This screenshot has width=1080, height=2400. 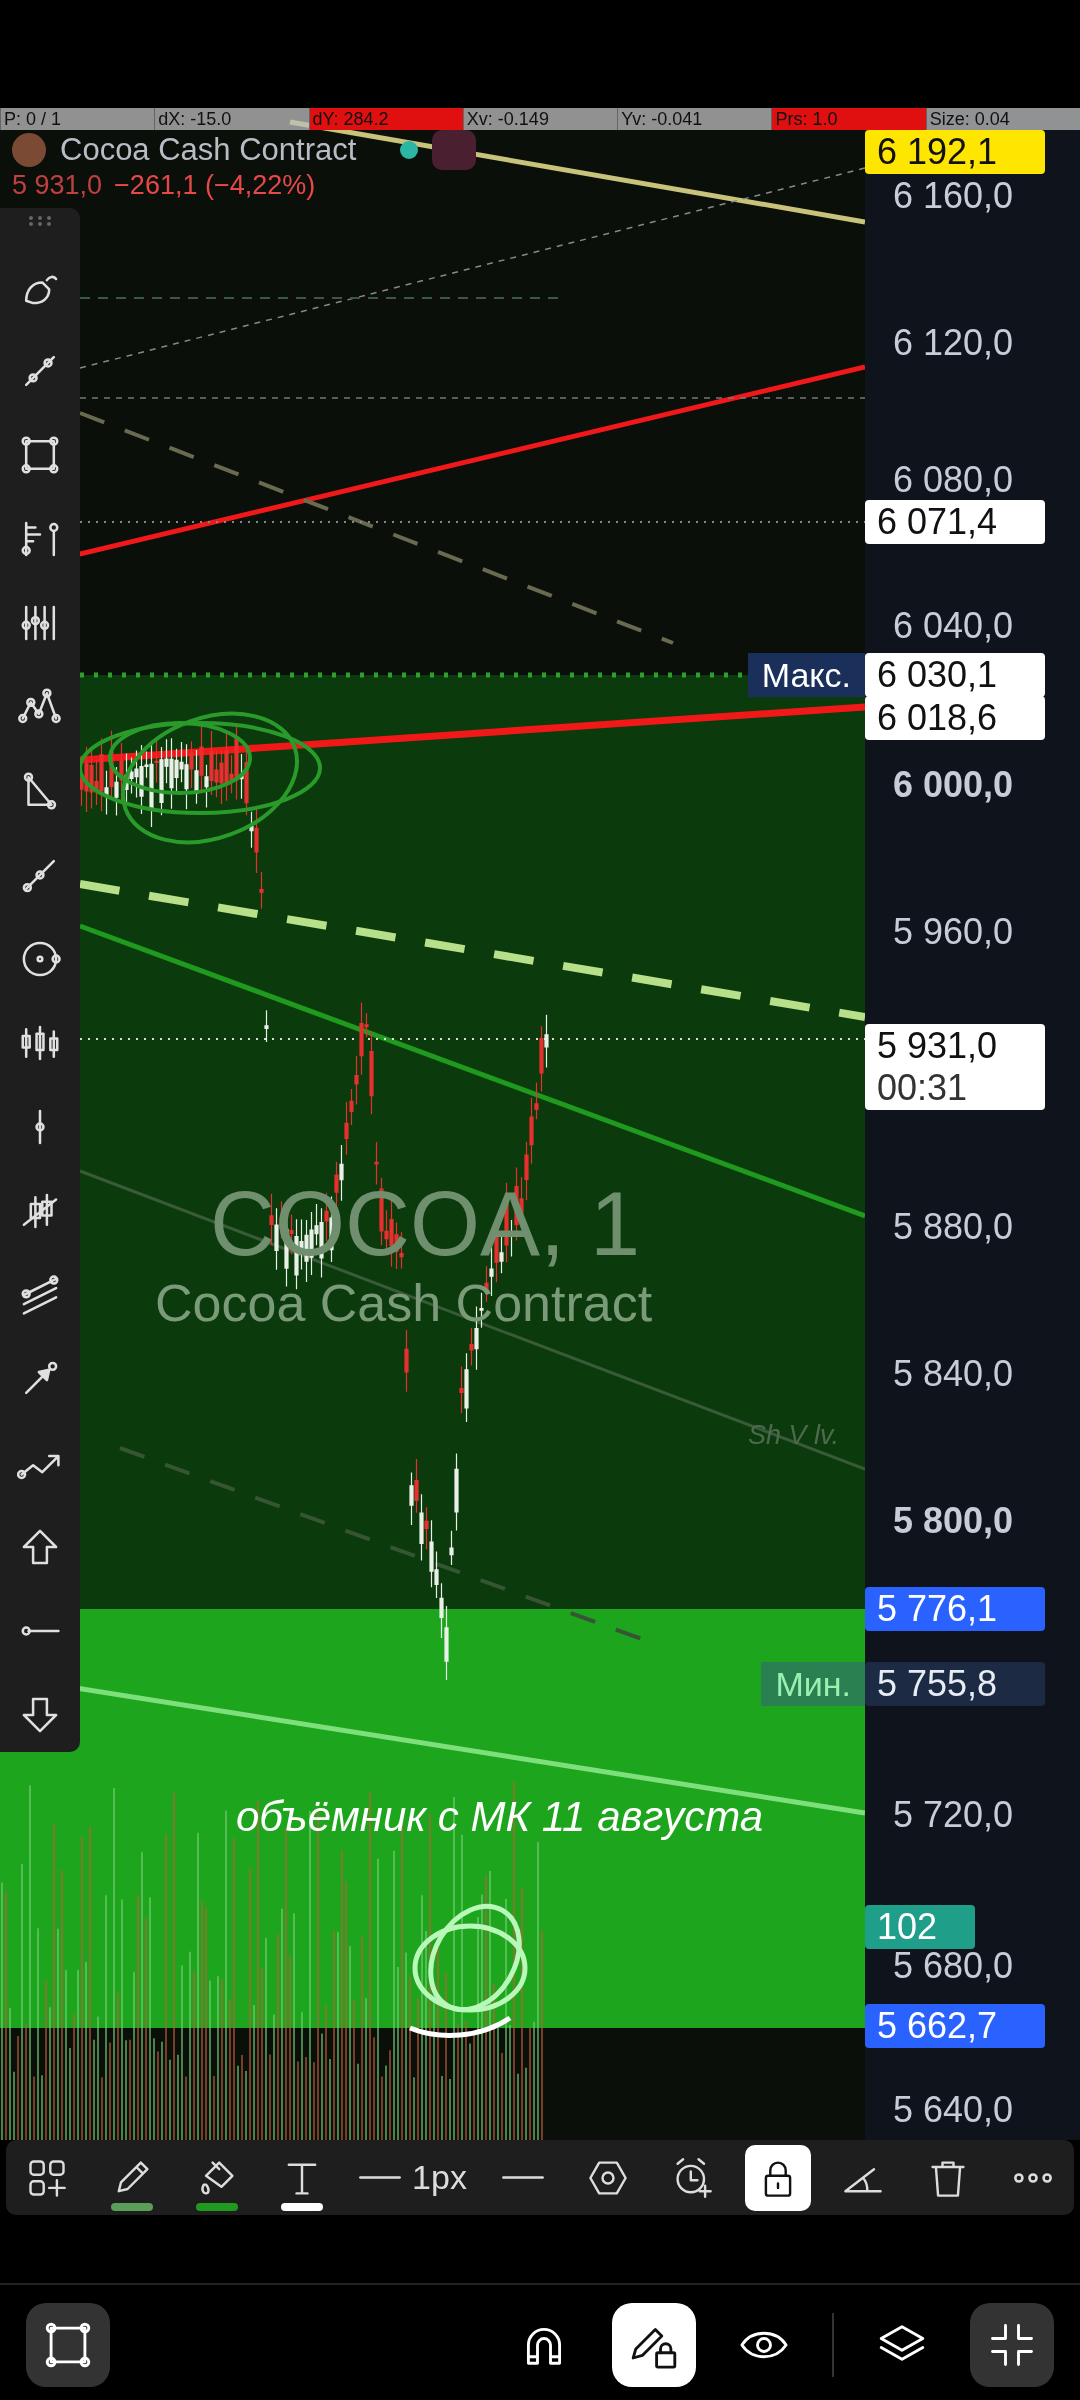 I want to click on chart-note: объёмник с МК 11 августа, so click(x=499, y=1817).